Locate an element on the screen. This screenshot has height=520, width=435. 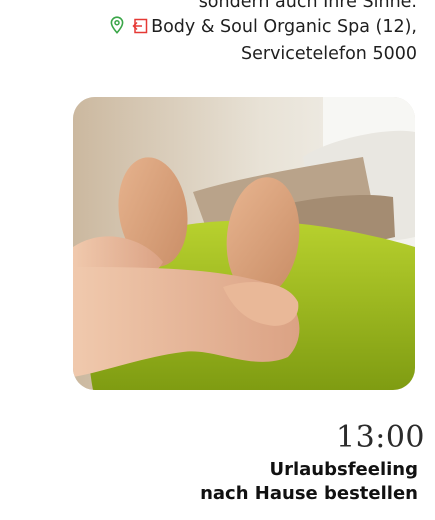
event-time: 13:00 is located at coordinates (380, 437).